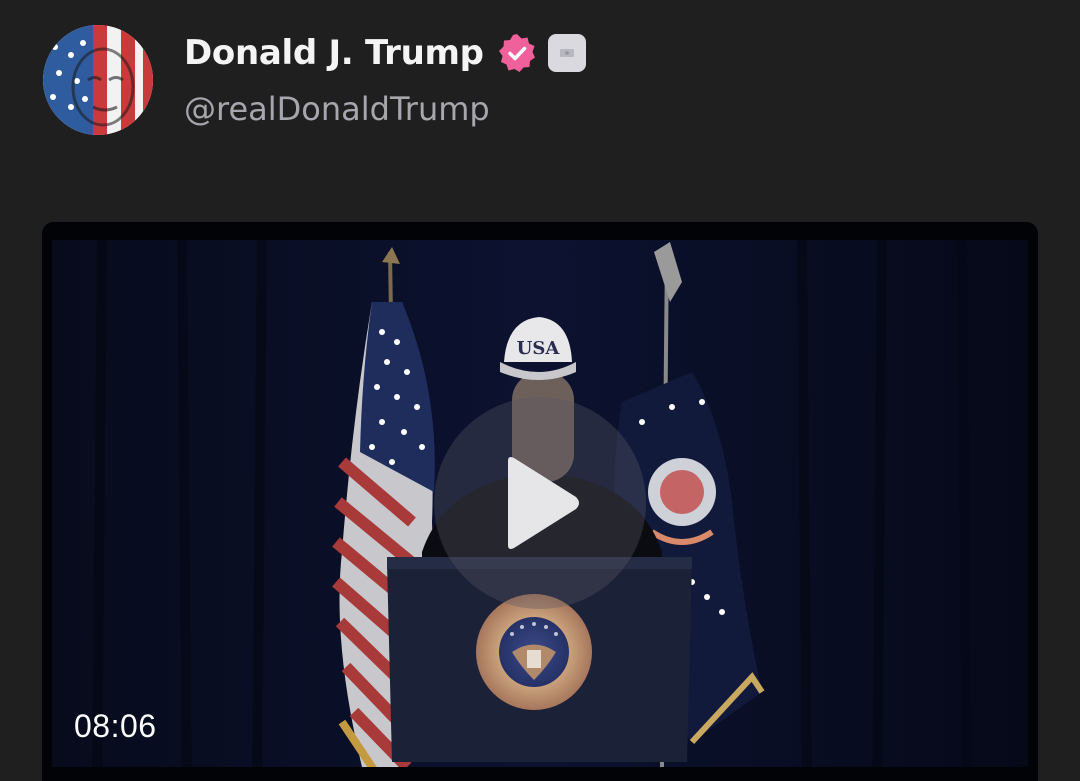 This screenshot has height=781, width=1080. Describe the element at coordinates (517, 53) in the screenshot. I see `verified-badge-icon` at that location.